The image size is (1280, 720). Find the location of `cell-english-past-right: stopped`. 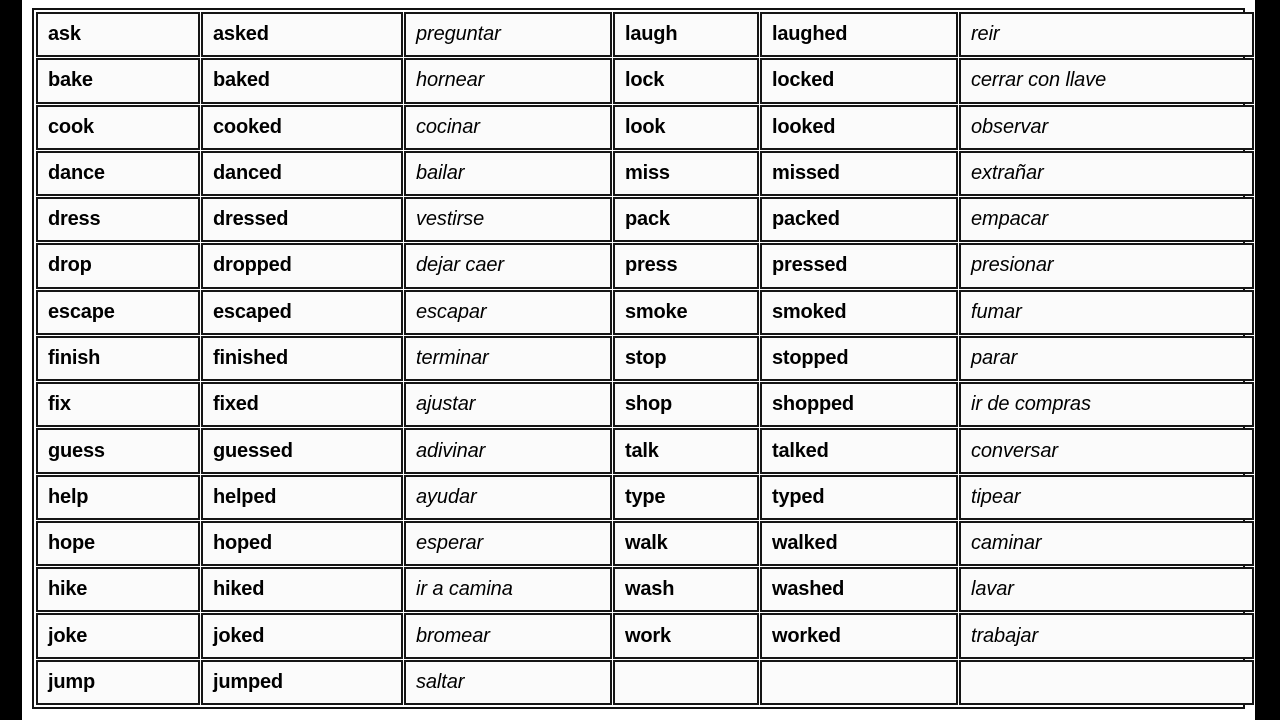

cell-english-past-right: stopped is located at coordinates (859, 358).